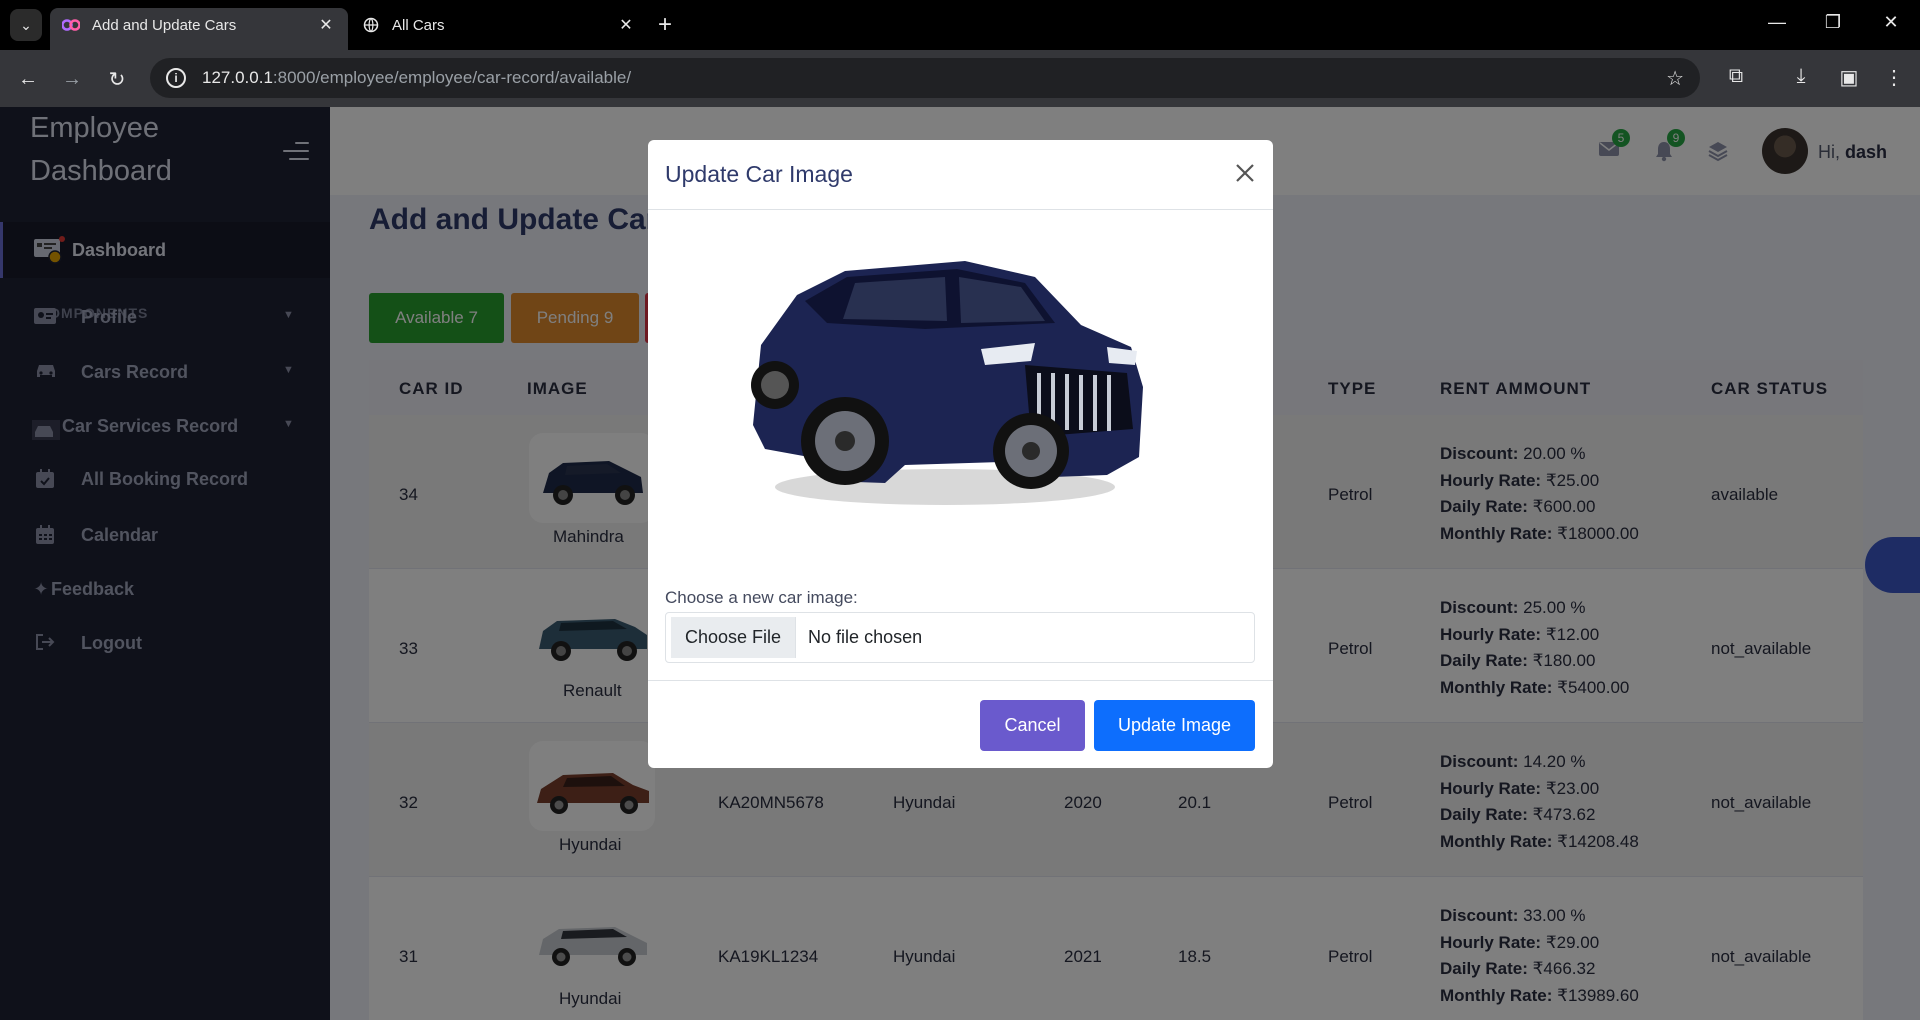 This screenshot has height=1020, width=1920. Describe the element at coordinates (371, 25) in the screenshot. I see `globe-icon` at that location.